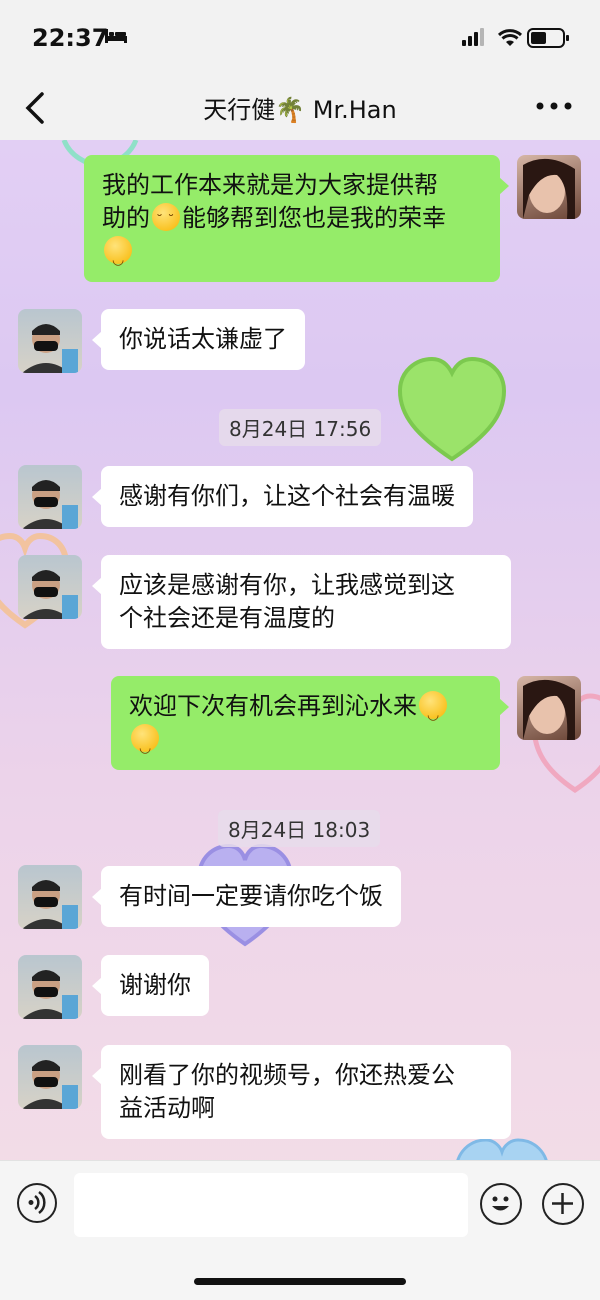 The height and width of the screenshot is (1300, 600). I want to click on message-text: 我的工作本来就是为大家提供帮, so click(270, 185).